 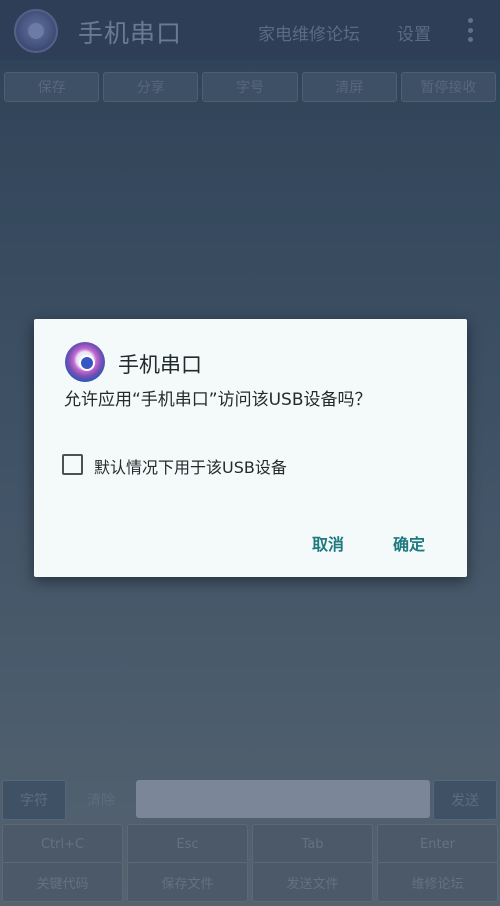 I want to click on esc-key: Esc, so click(x=187, y=844).